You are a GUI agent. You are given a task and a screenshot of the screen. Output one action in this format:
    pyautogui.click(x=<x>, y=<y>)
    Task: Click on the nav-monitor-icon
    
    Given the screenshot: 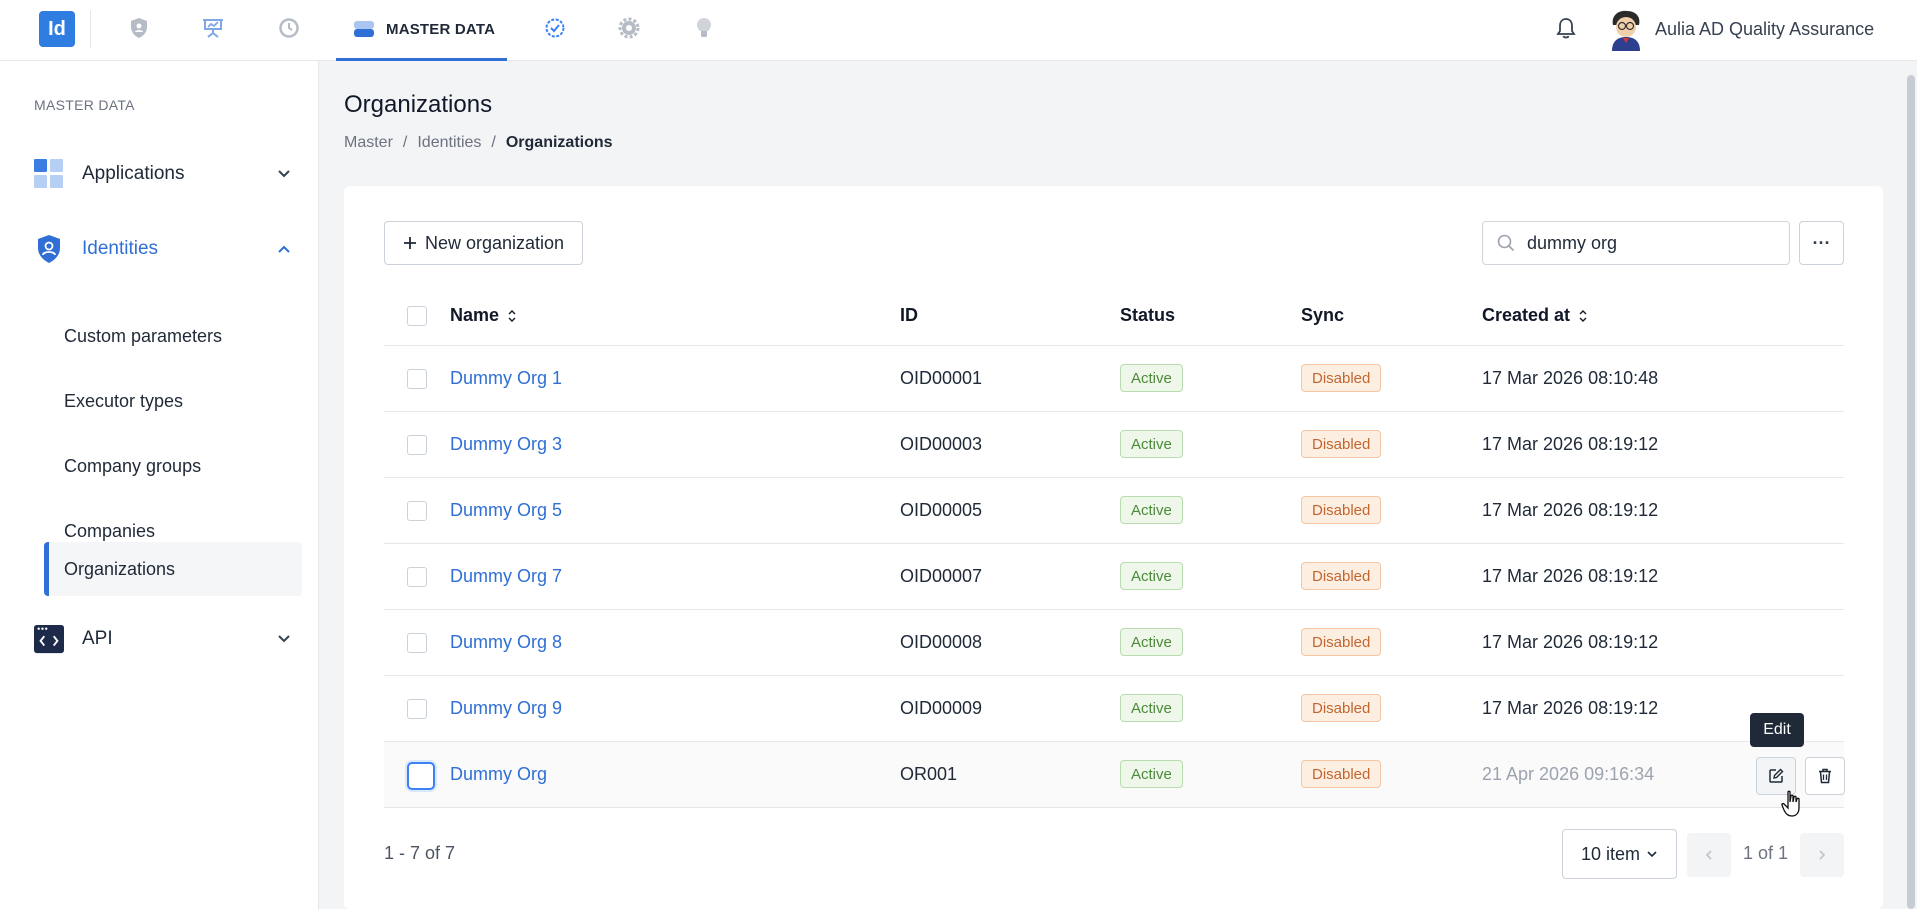 What is the action you would take?
    pyautogui.click(x=213, y=28)
    